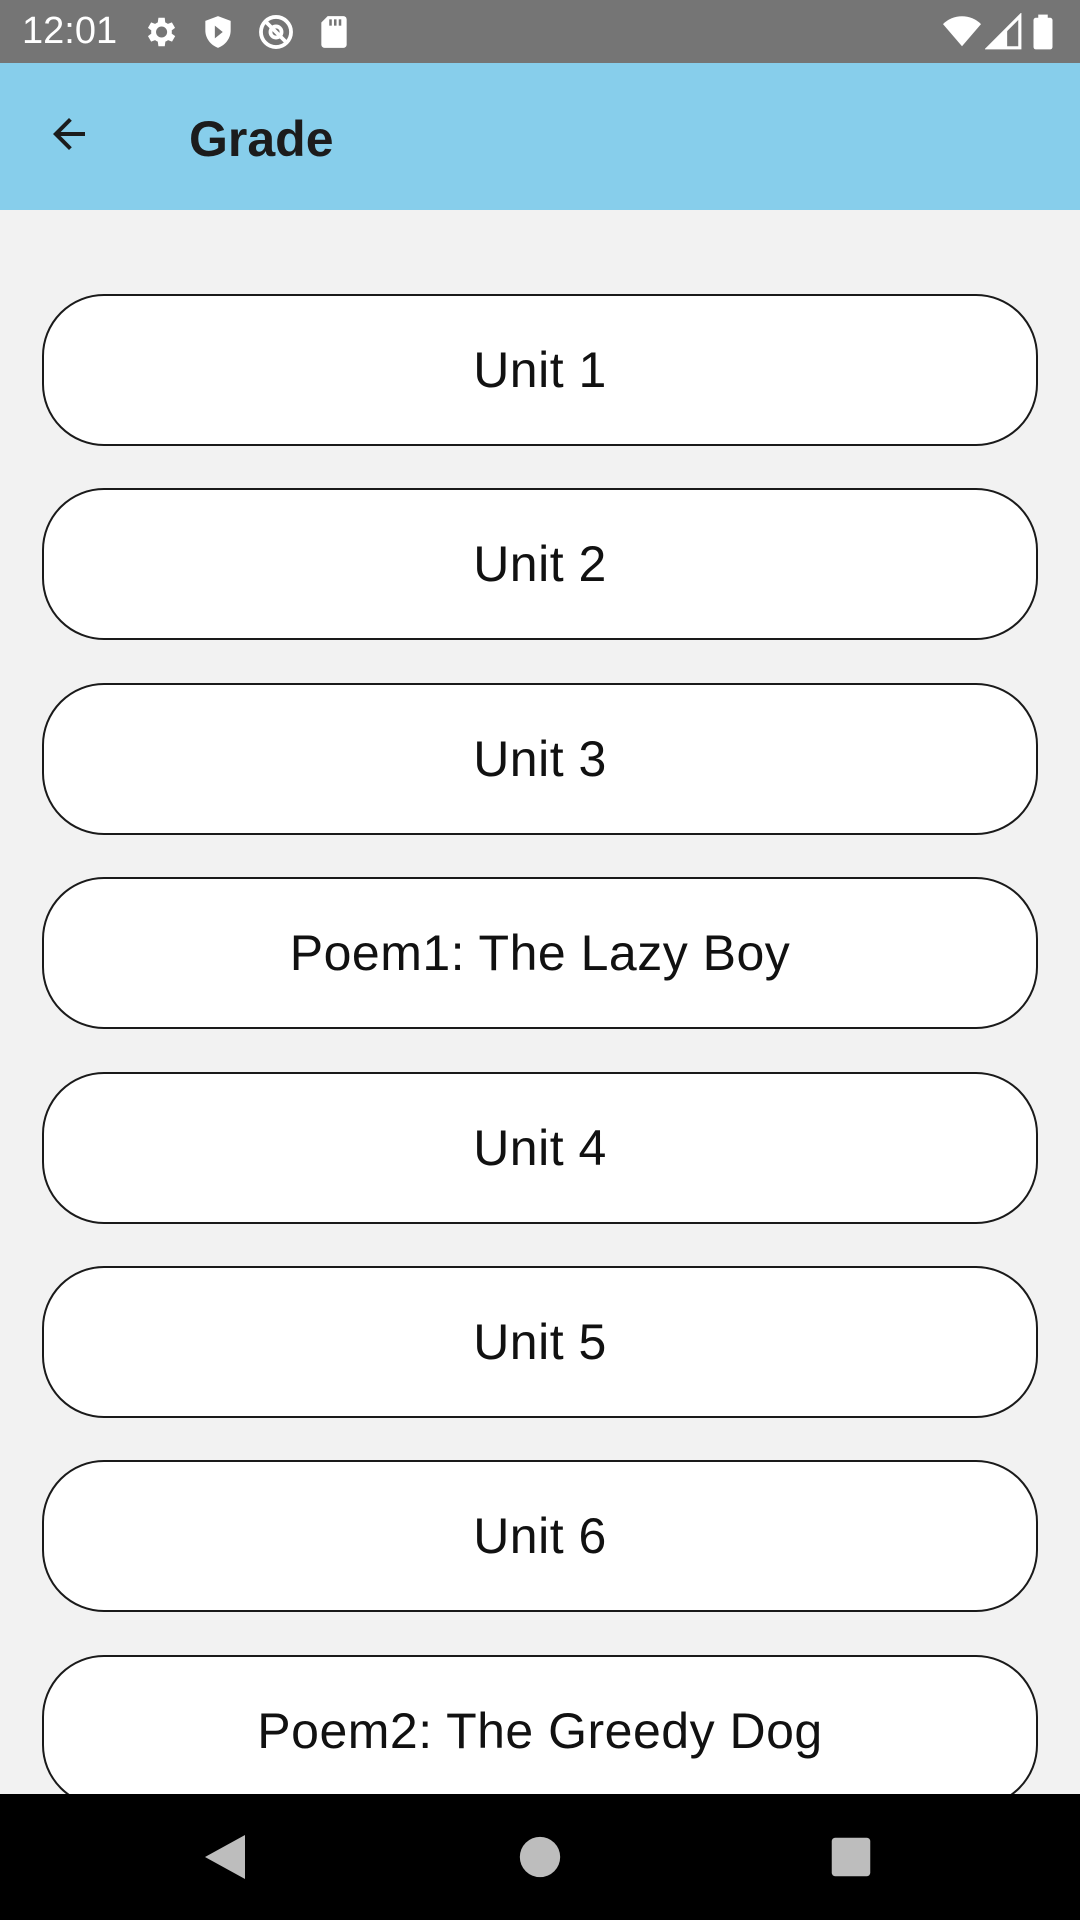 Image resolution: width=1080 pixels, height=1920 pixels. I want to click on recents-square-icon, so click(851, 1857).